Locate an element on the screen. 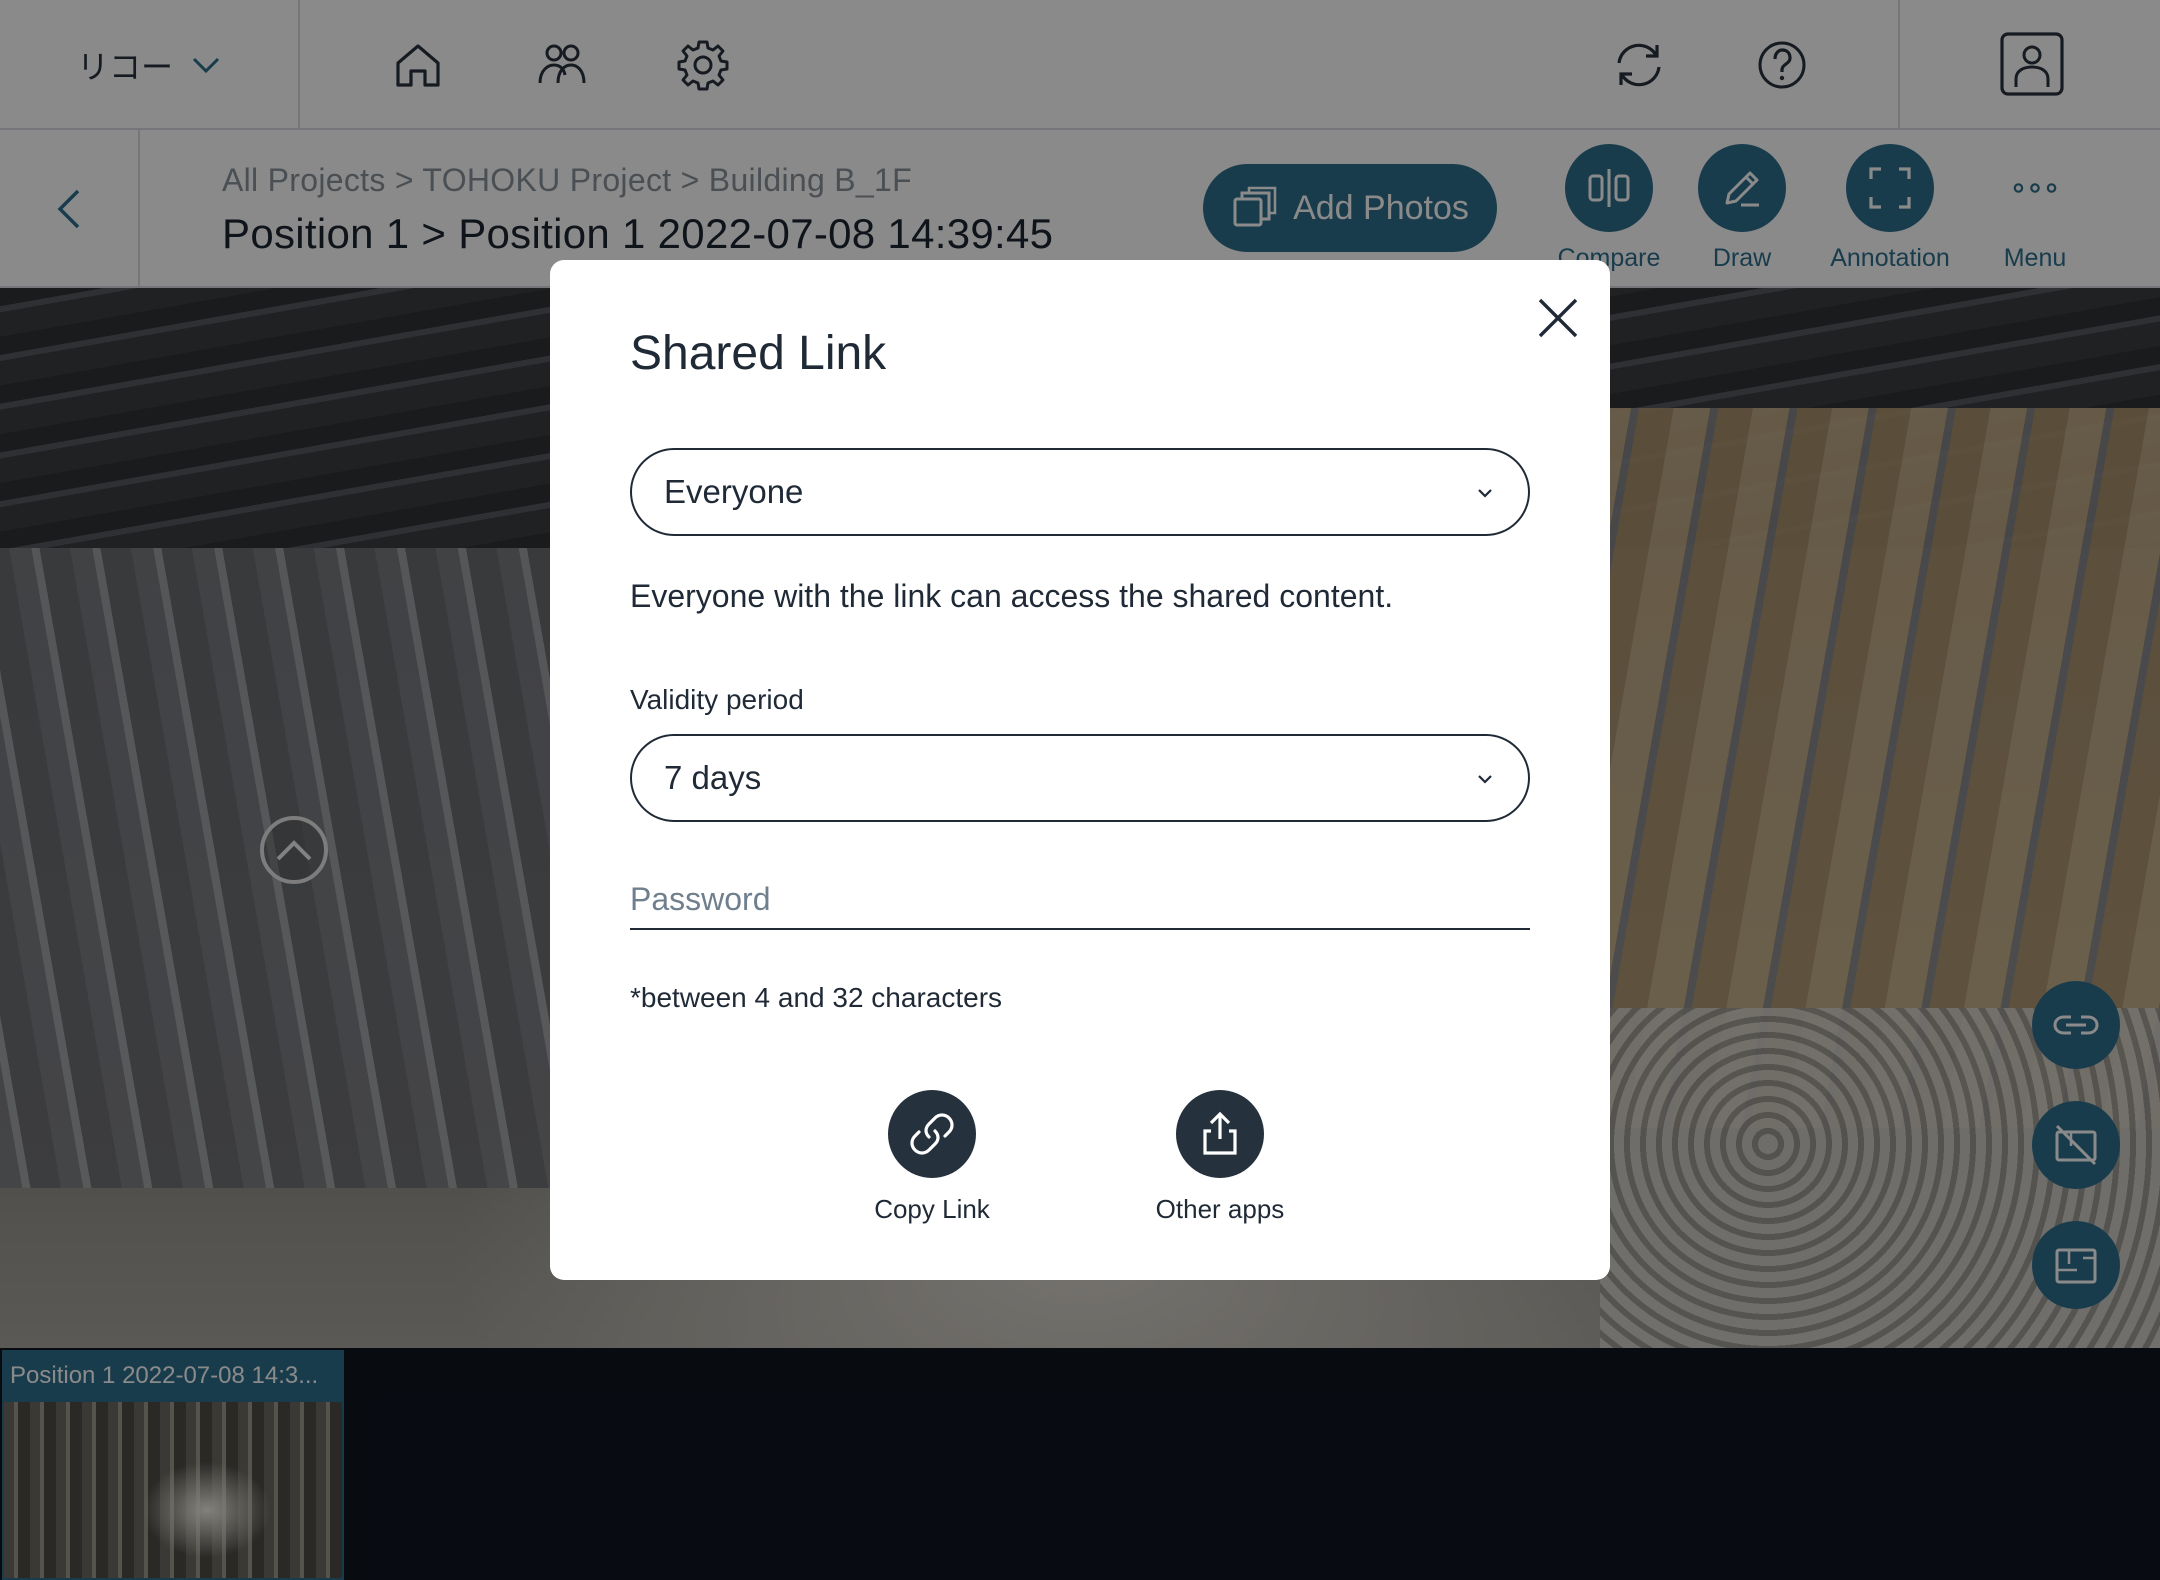 The image size is (2160, 1580). dialog-title: Shared Link is located at coordinates (758, 353).